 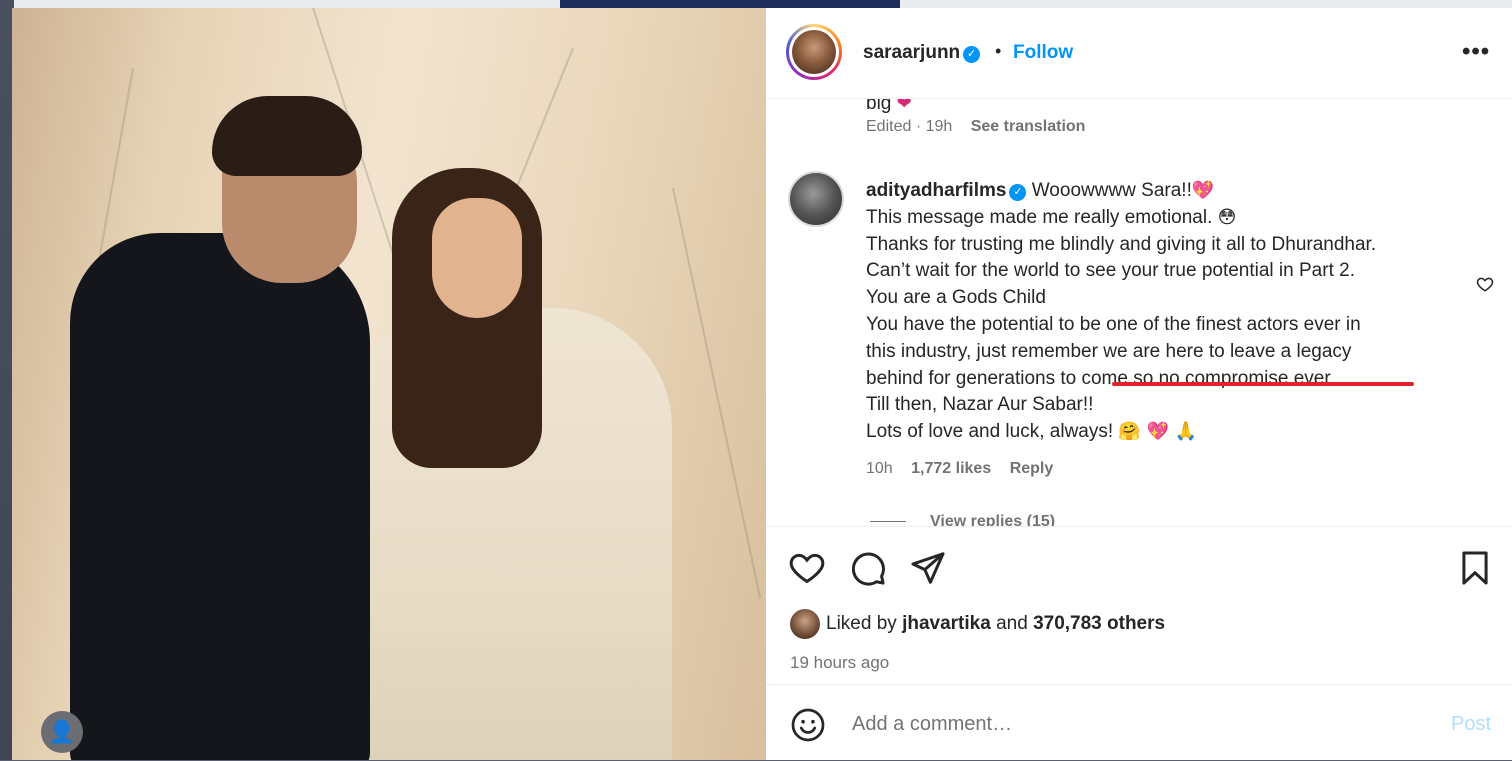 What do you see at coordinates (936, 190) in the screenshot?
I see `commenter-username: adityadharfilms` at bounding box center [936, 190].